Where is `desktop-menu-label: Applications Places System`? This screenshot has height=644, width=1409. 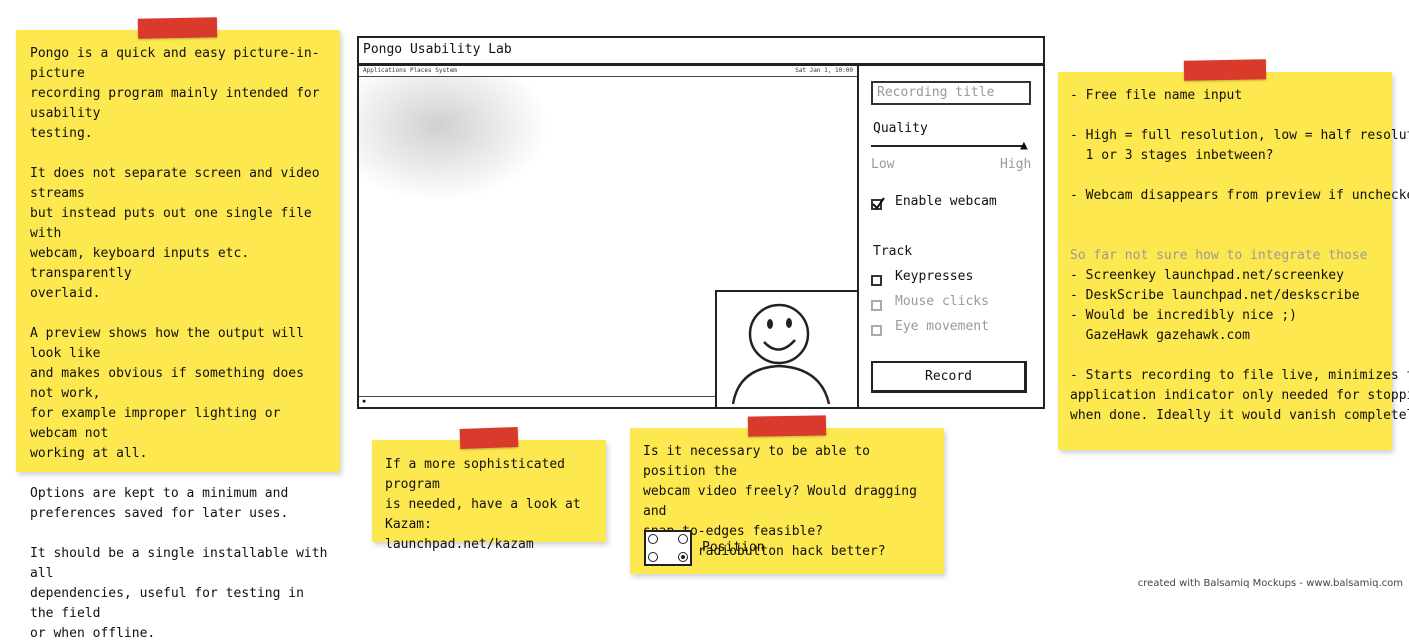
desktop-menu-label: Applications Places System is located at coordinates (410, 70).